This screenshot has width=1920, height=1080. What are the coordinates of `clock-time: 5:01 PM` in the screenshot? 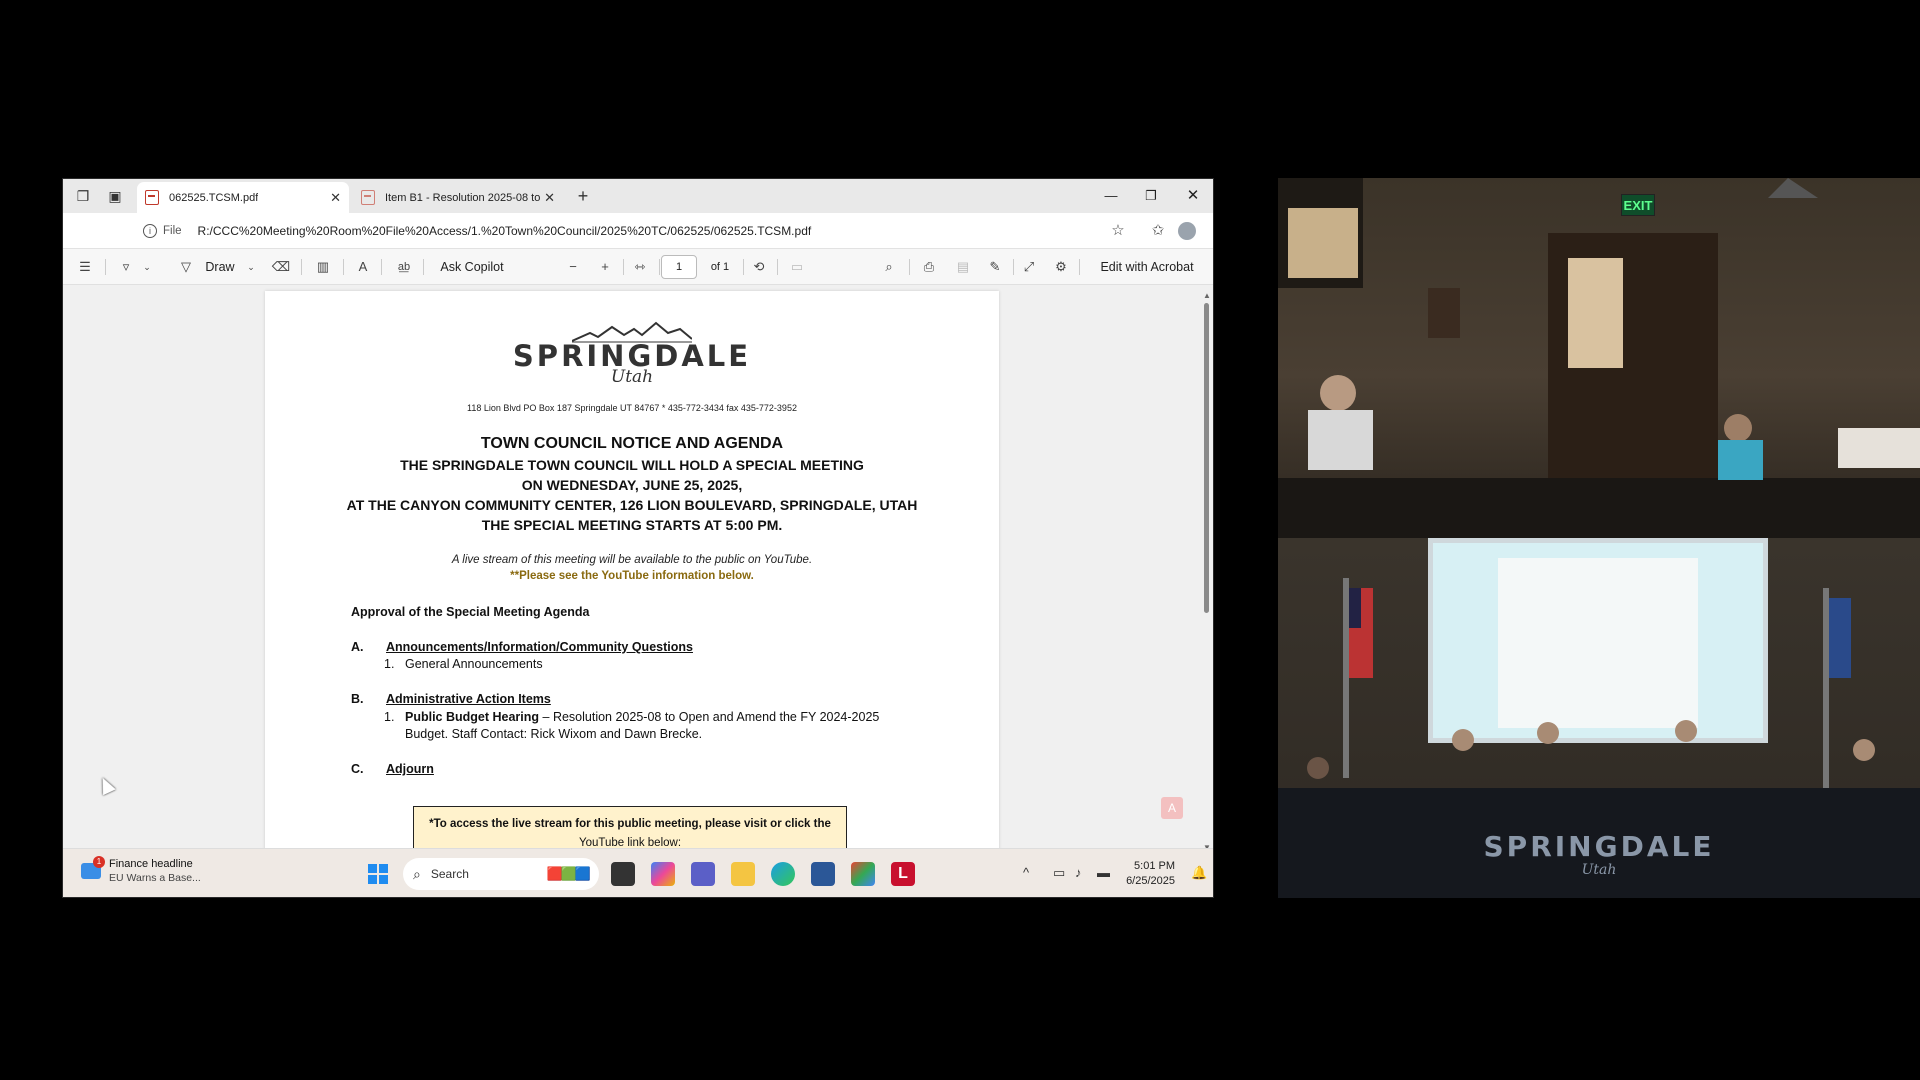 It's located at (1154, 866).